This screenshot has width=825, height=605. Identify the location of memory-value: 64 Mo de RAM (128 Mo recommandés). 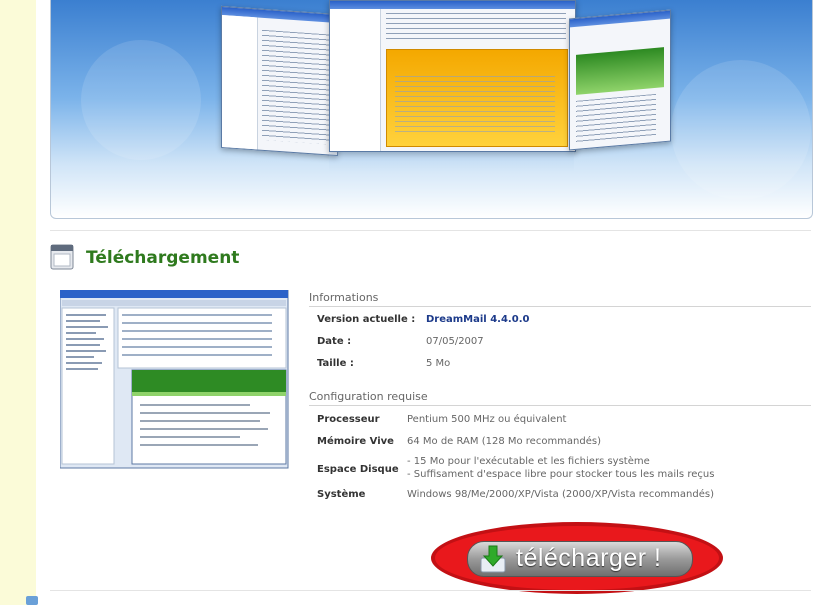
(504, 441).